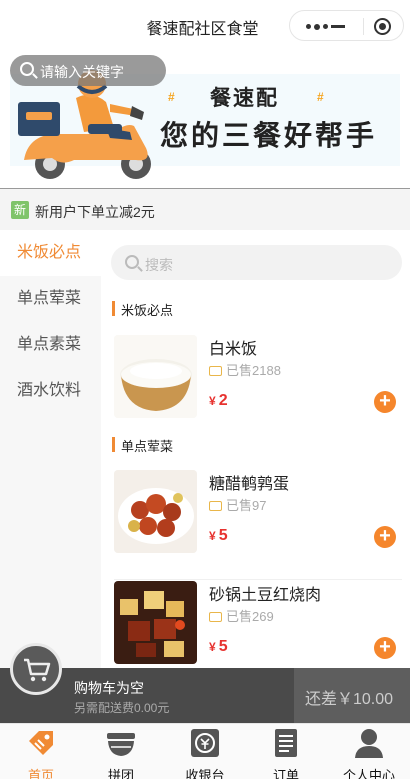 The image size is (410, 779). What do you see at coordinates (155, 622) in the screenshot?
I see `dish-photo-braised-pork` at bounding box center [155, 622].